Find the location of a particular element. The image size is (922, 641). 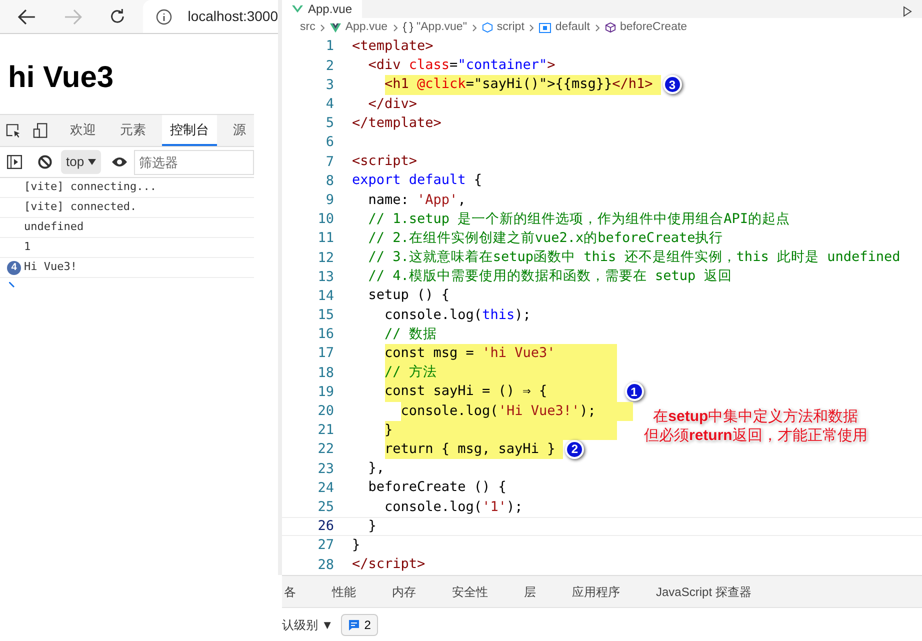

line-number: 28 is located at coordinates (325, 565).